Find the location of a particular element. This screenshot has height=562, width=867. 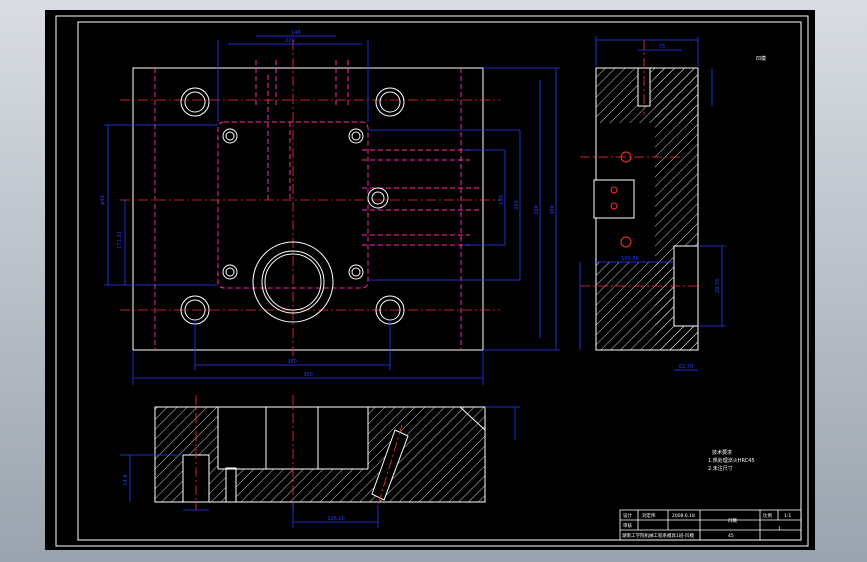

tb-name: 凹模 is located at coordinates (732, 520).